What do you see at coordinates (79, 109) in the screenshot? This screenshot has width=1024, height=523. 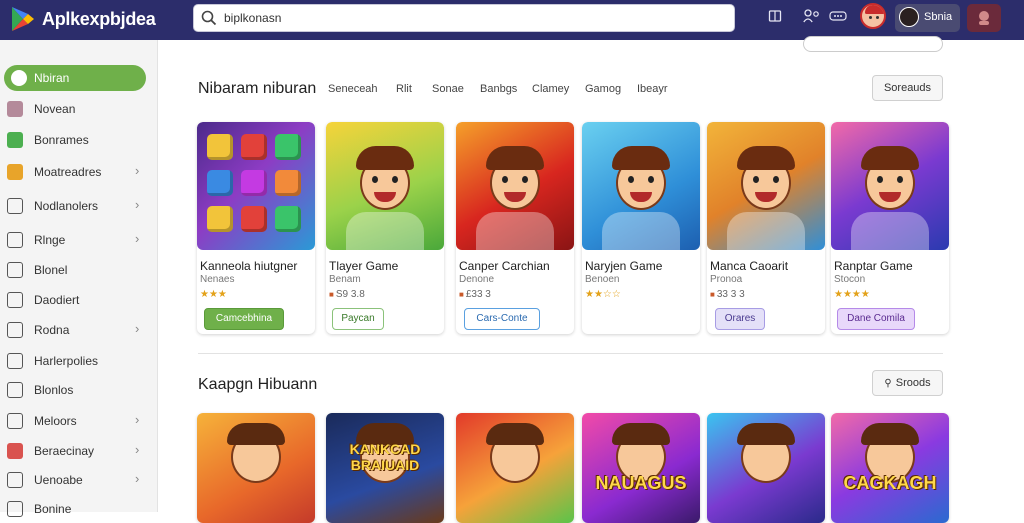 I see `sidebar-item-novean: Novean` at bounding box center [79, 109].